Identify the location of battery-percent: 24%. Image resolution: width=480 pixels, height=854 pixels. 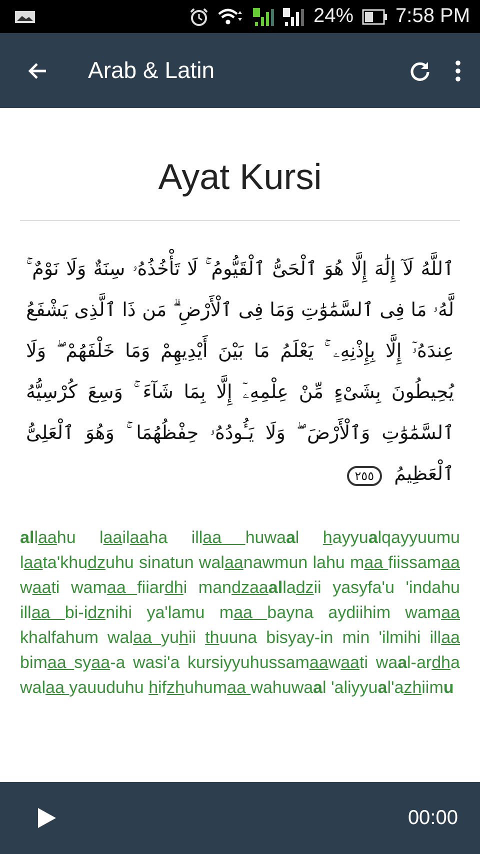
(333, 16).